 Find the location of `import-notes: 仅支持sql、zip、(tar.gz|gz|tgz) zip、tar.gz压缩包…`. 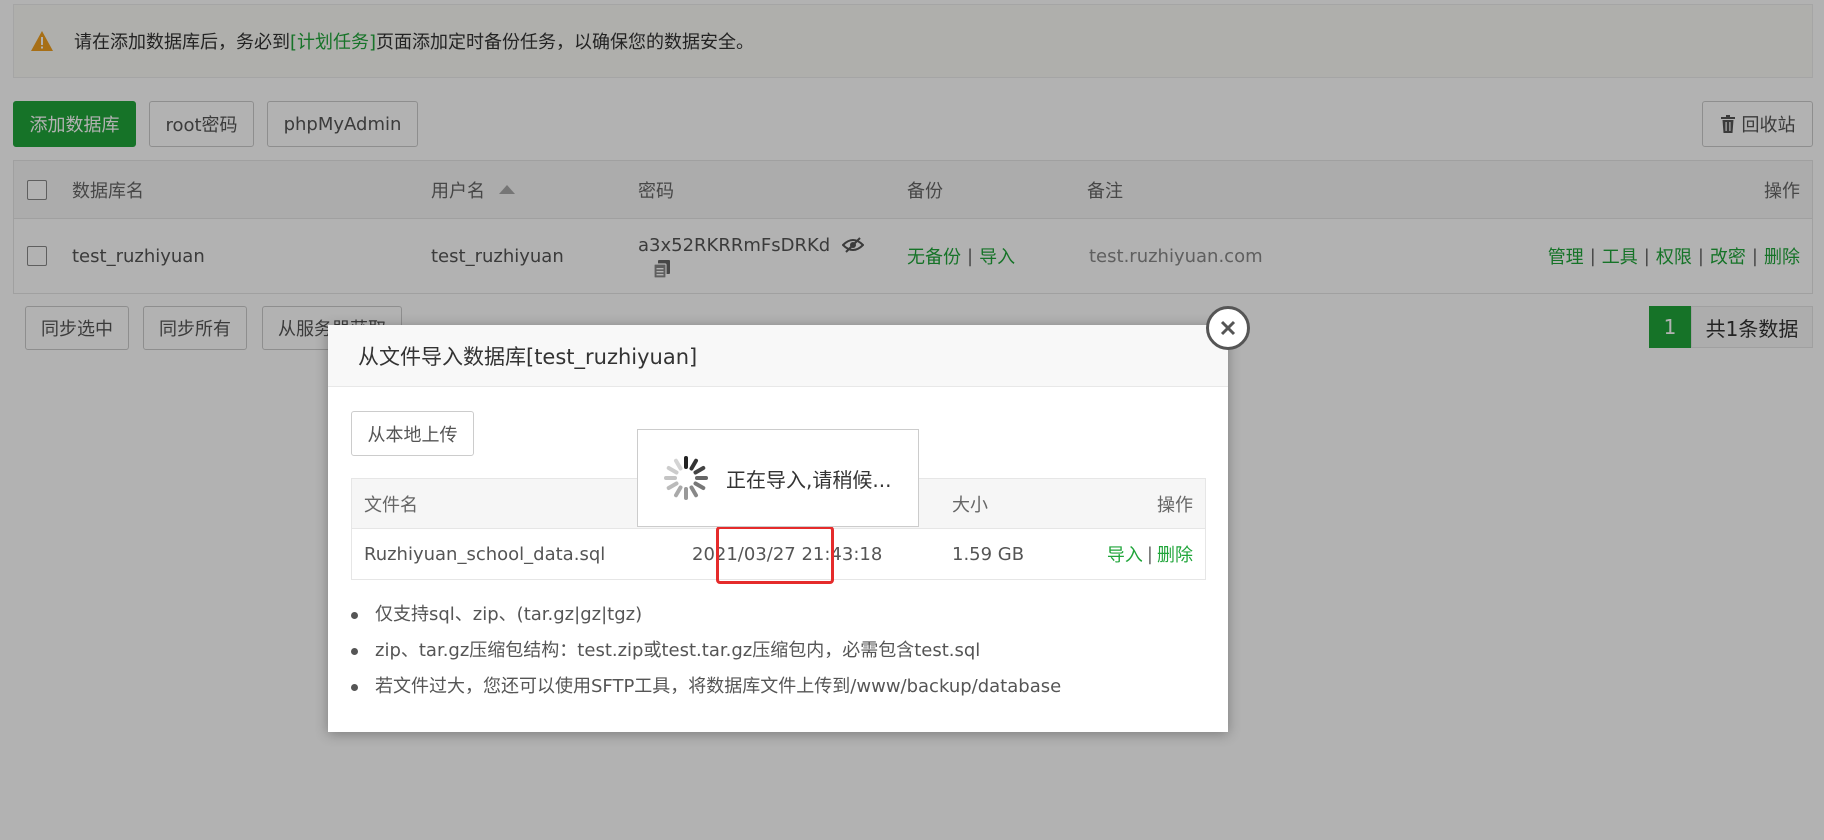

import-notes: 仅支持sql、zip、(tar.gz|gz|tgz) zip、tar.gz压缩包… is located at coordinates (778, 651).